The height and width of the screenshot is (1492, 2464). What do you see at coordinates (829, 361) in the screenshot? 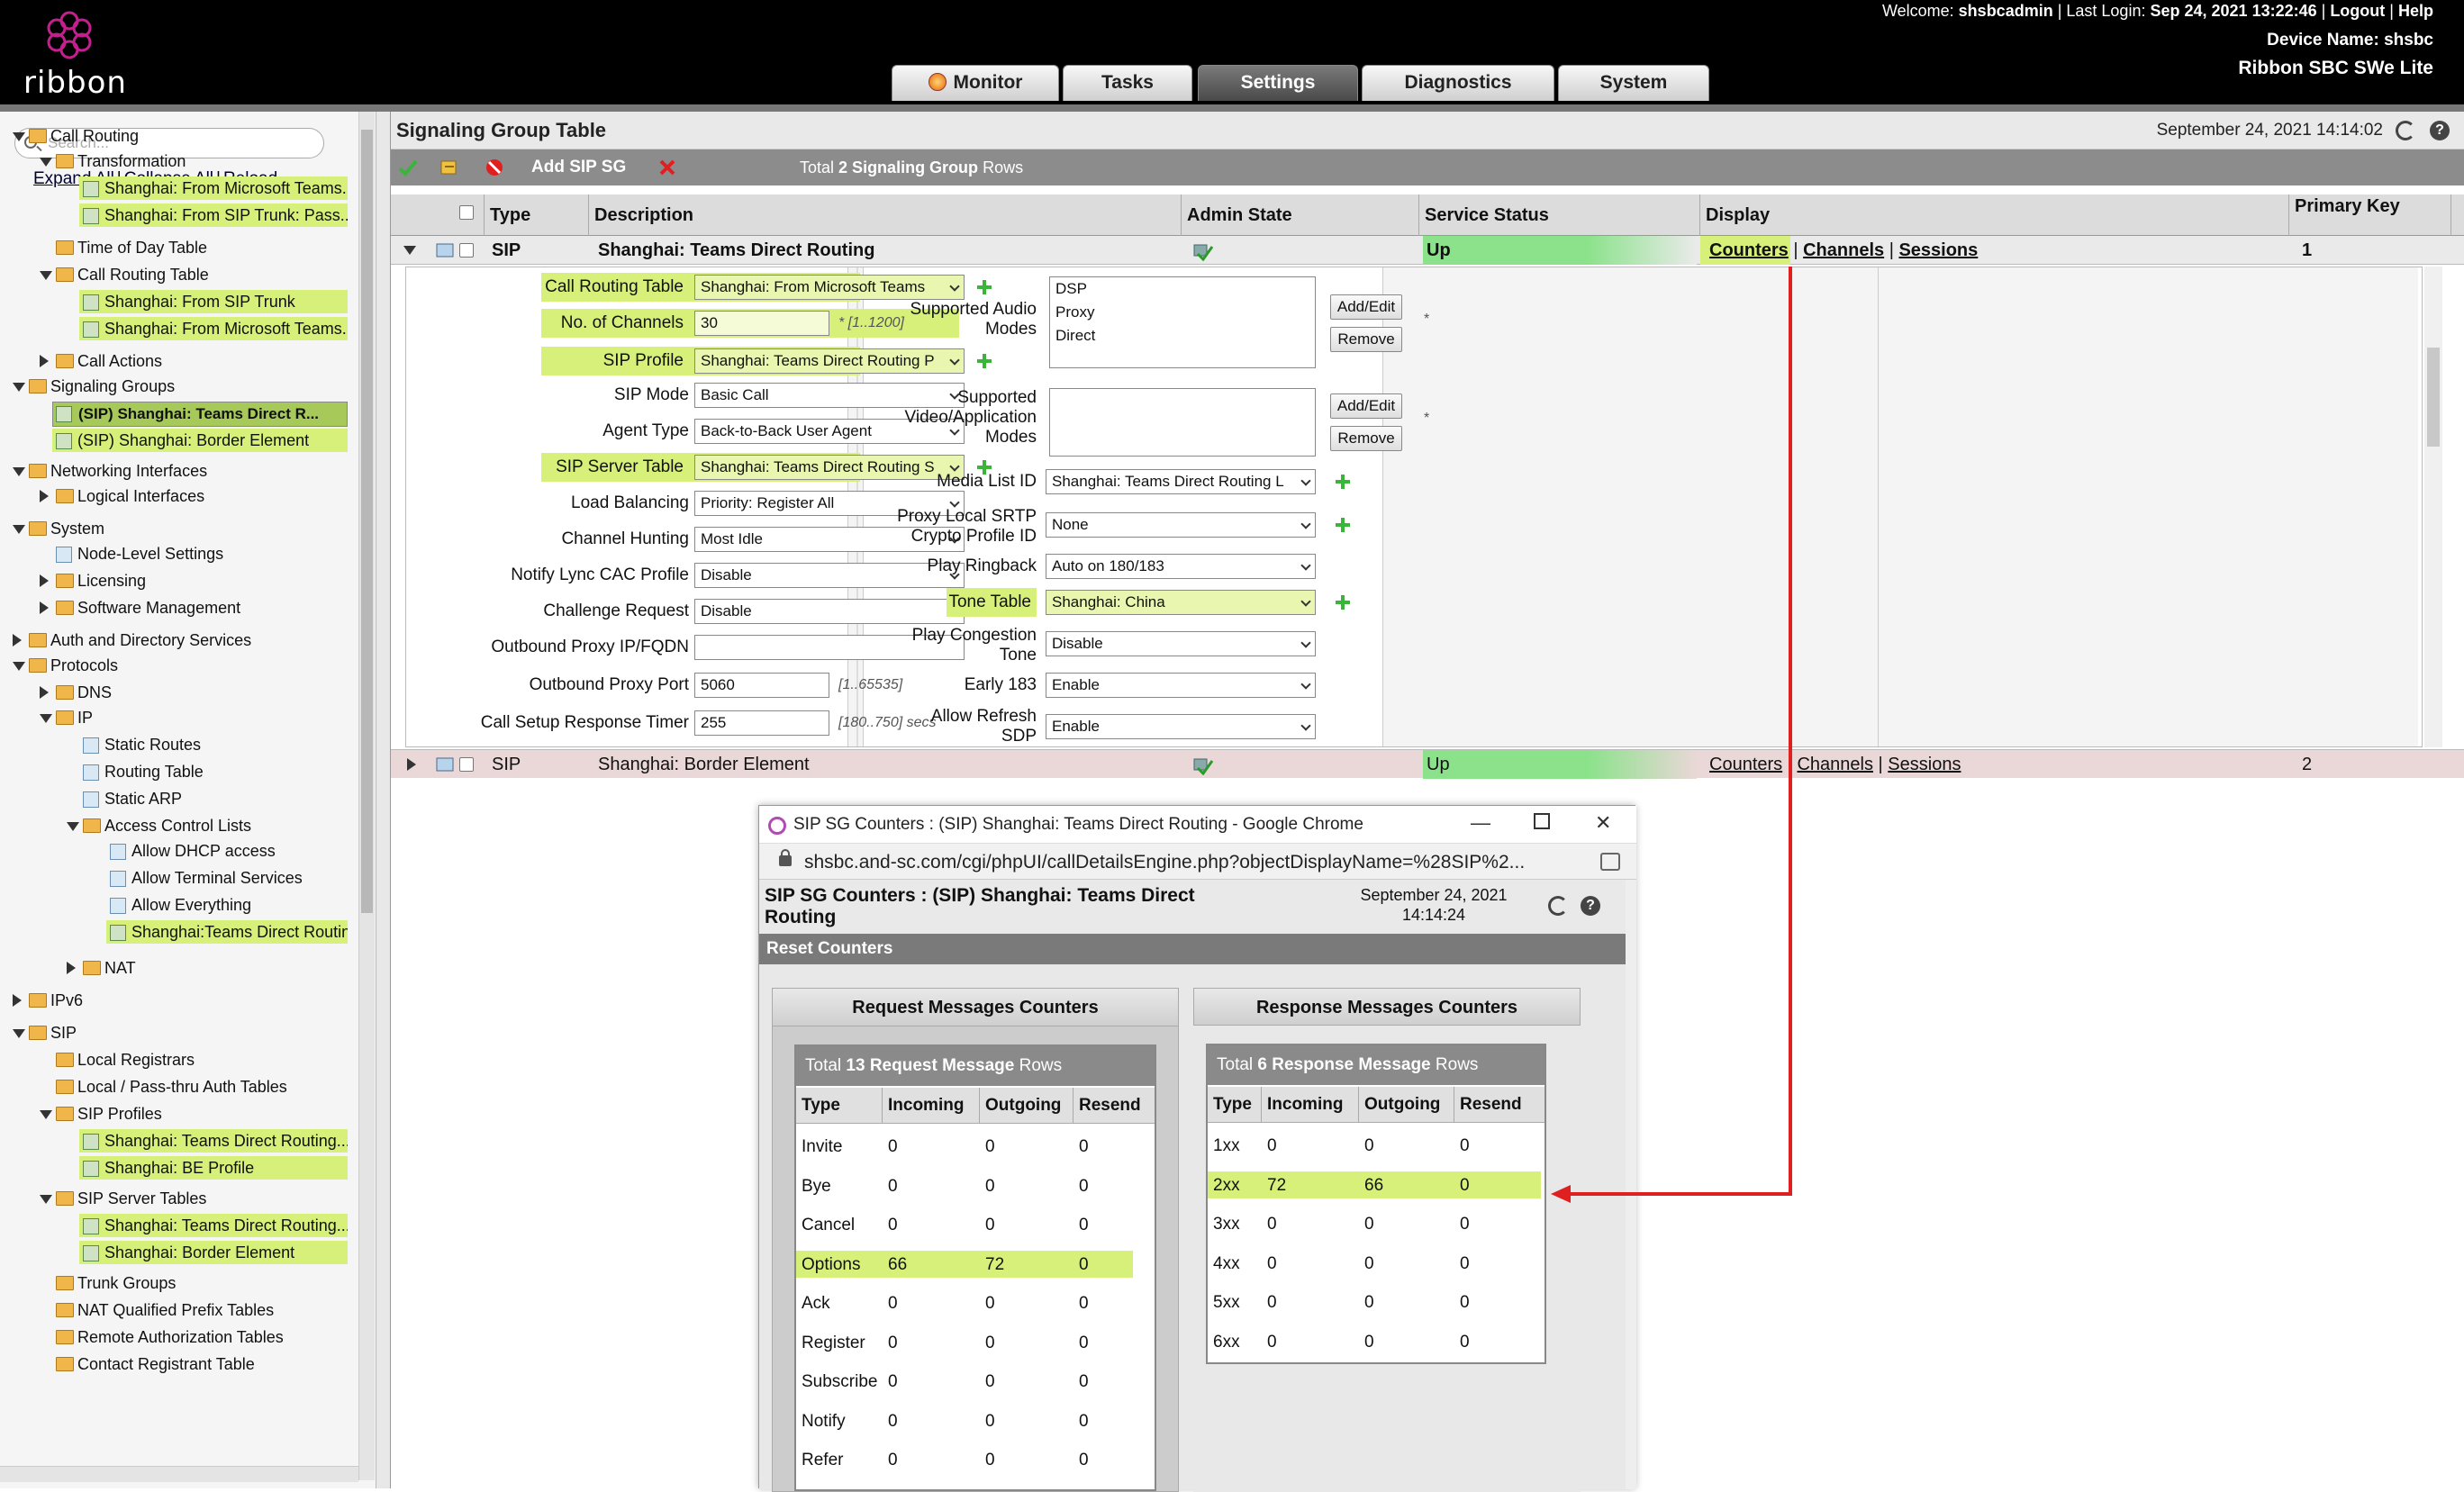
I see `dropdown-select: Shanghai: Teams Direct Routing P` at bounding box center [829, 361].